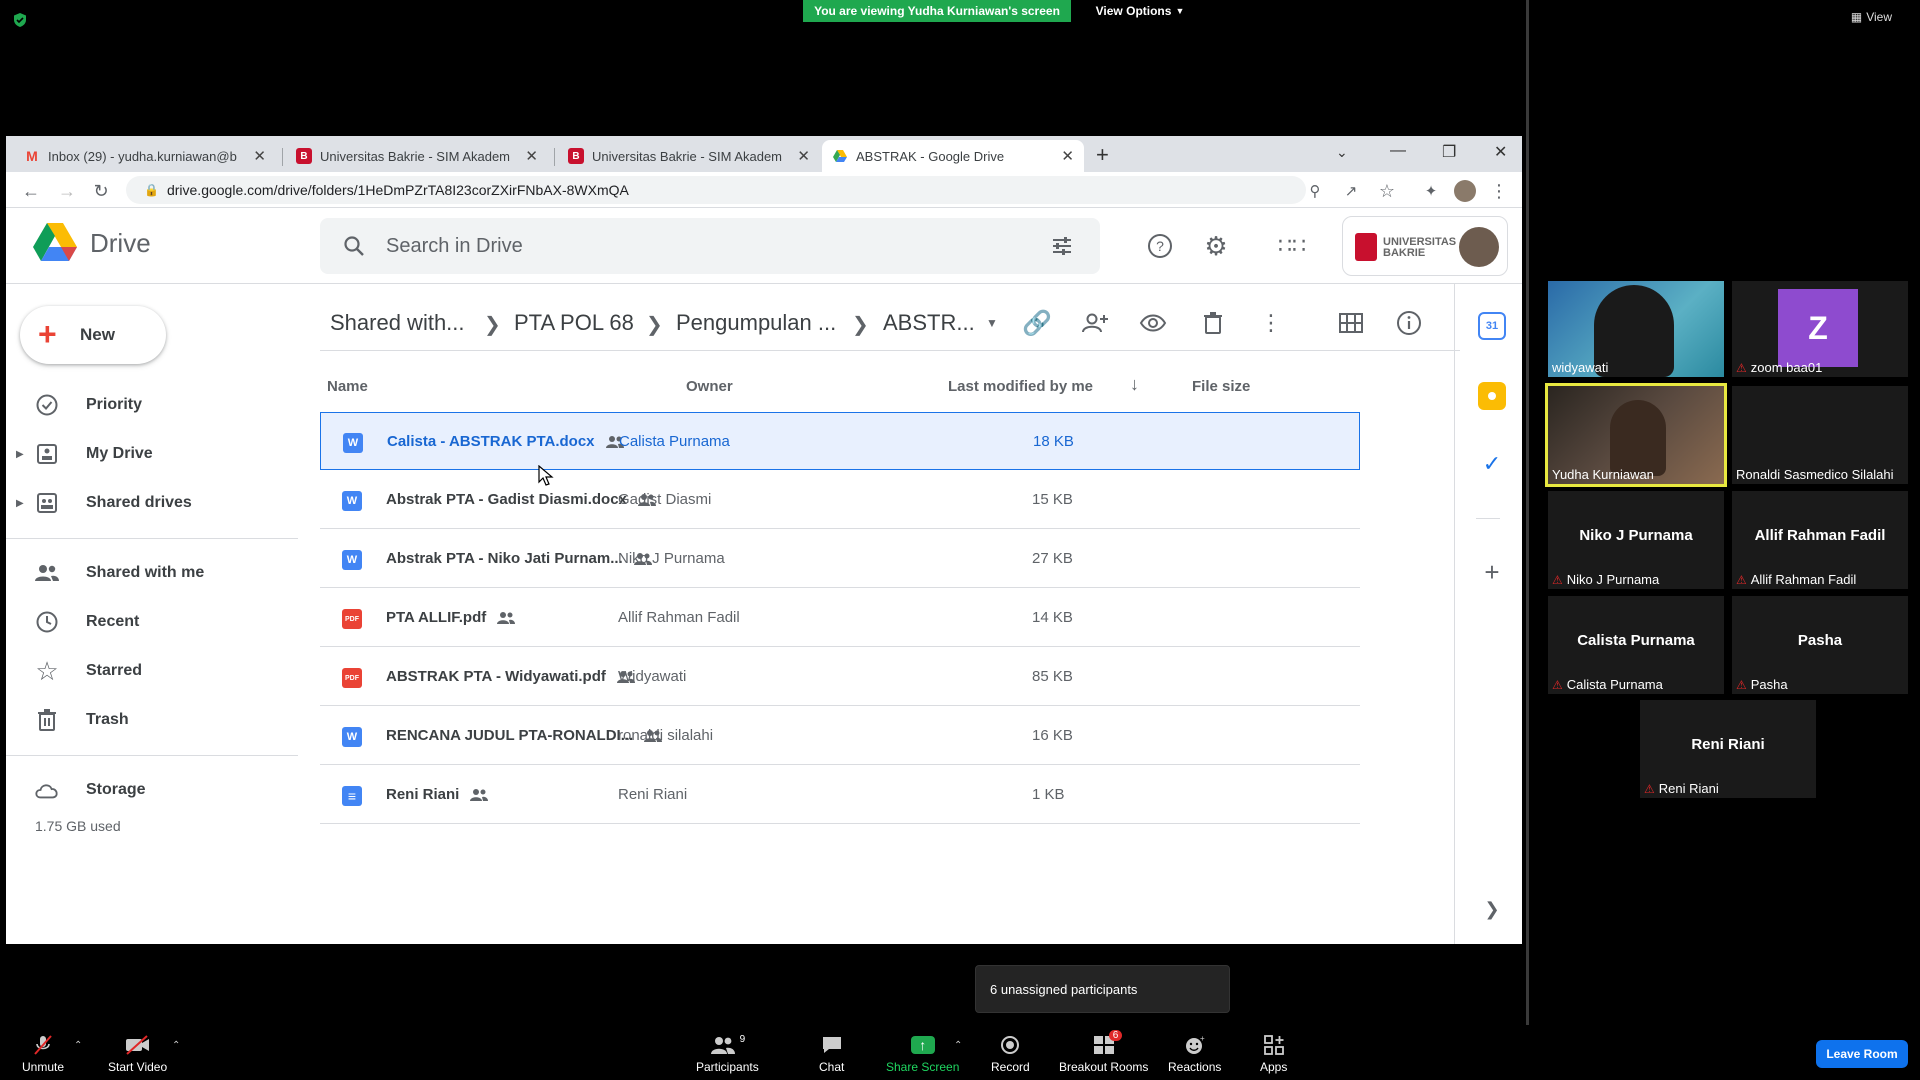 Image resolution: width=1920 pixels, height=1080 pixels. What do you see at coordinates (1492, 572) in the screenshot?
I see `add-addon-icon: +` at bounding box center [1492, 572].